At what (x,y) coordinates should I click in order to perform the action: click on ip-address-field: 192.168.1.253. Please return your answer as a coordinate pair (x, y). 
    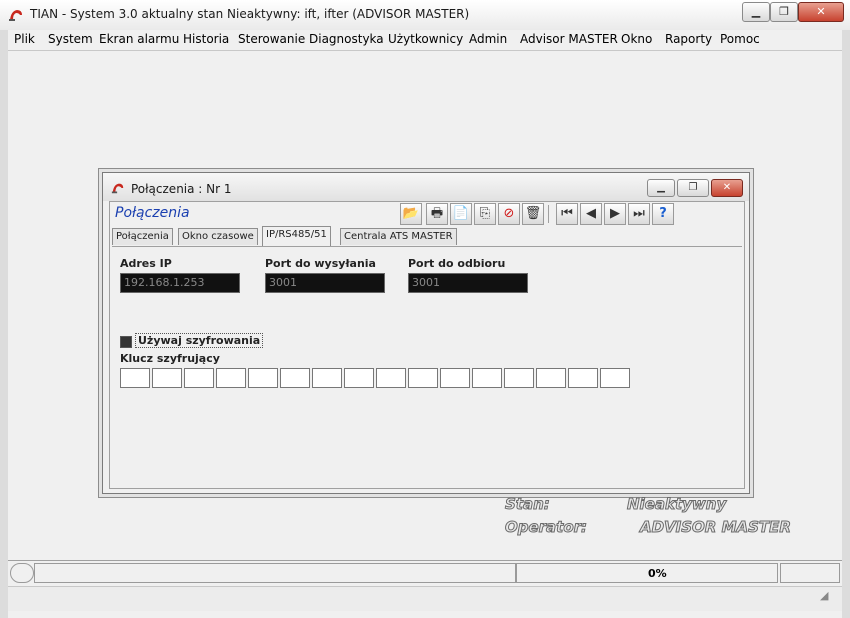
    Looking at the image, I should click on (180, 283).